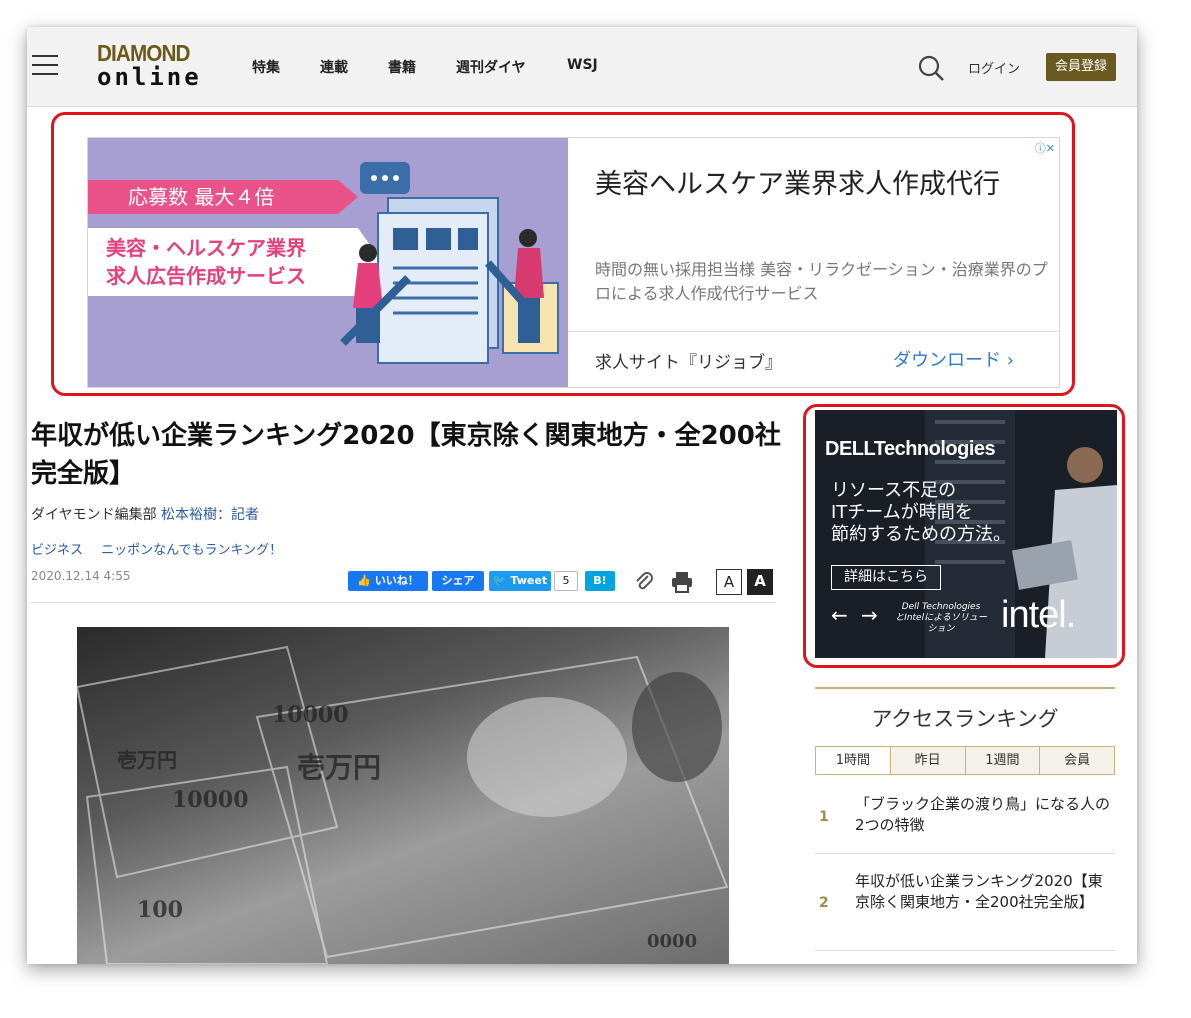 Image resolution: width=1191 pixels, height=1018 pixels. Describe the element at coordinates (449, 263) in the screenshot. I see `recruiting-illustration` at that location.